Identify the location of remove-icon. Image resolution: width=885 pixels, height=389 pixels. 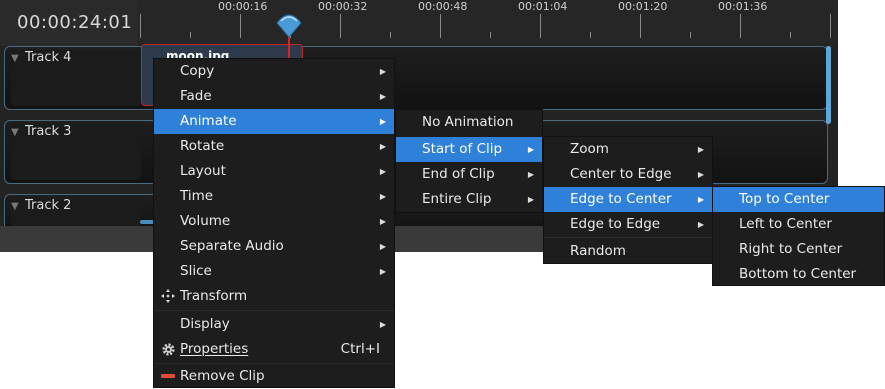
(168, 376).